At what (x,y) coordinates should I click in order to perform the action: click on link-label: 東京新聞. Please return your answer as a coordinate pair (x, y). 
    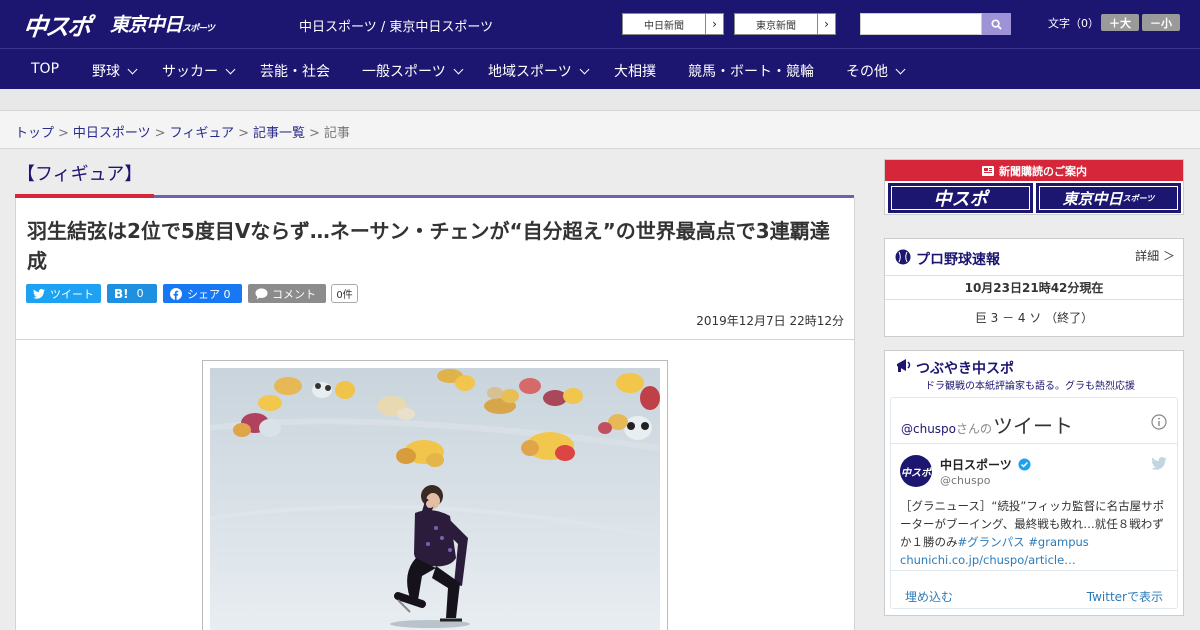
    Looking at the image, I should click on (776, 26).